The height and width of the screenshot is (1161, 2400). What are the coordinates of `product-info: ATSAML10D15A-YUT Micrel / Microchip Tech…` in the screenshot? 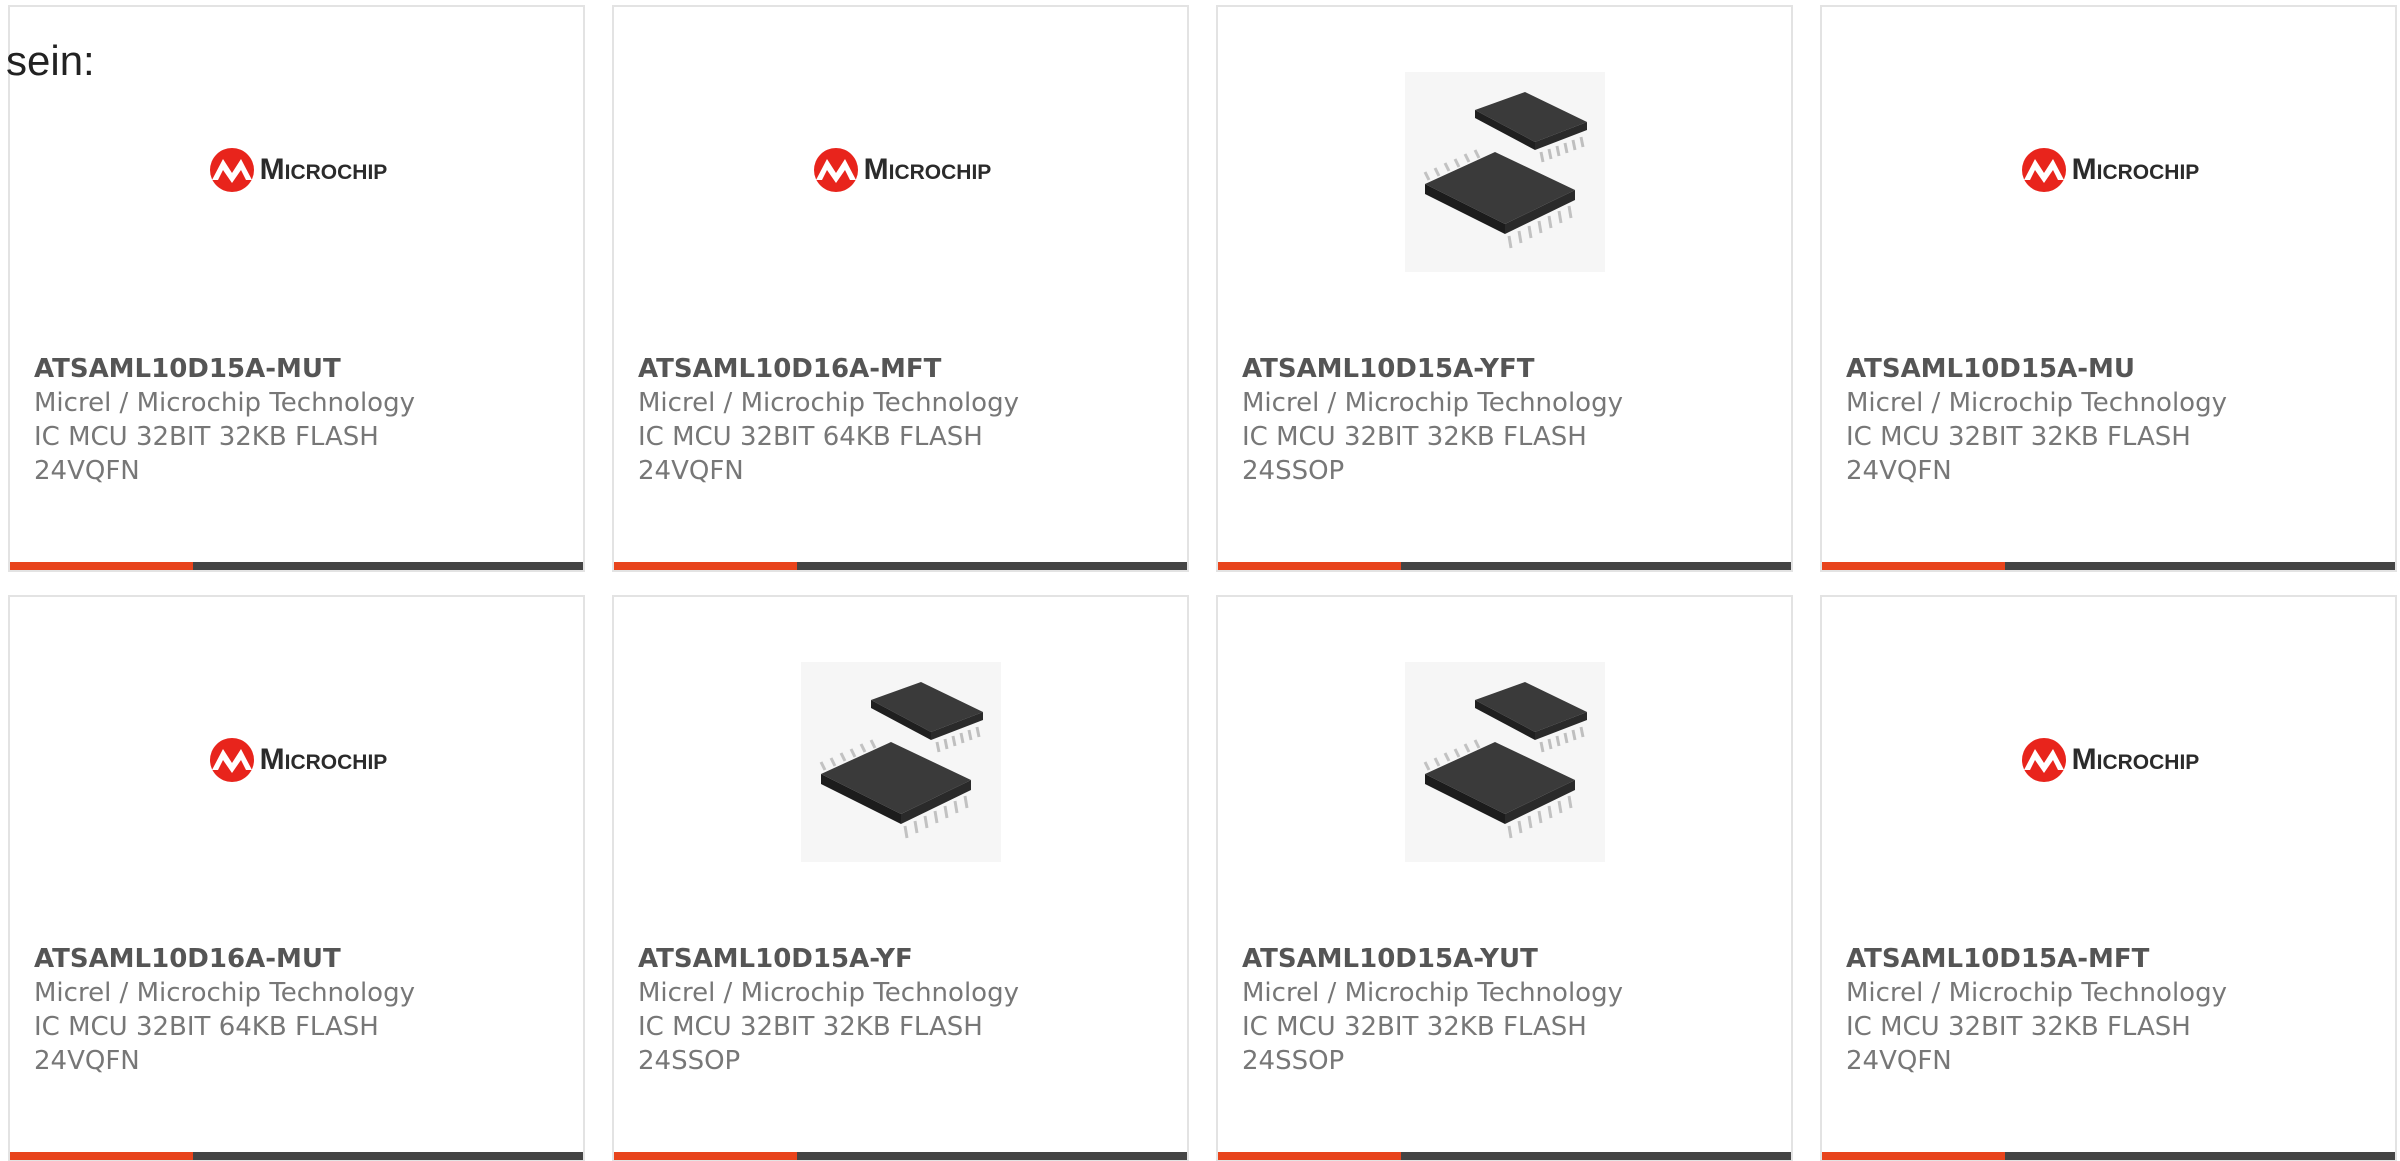 It's located at (1506, 1010).